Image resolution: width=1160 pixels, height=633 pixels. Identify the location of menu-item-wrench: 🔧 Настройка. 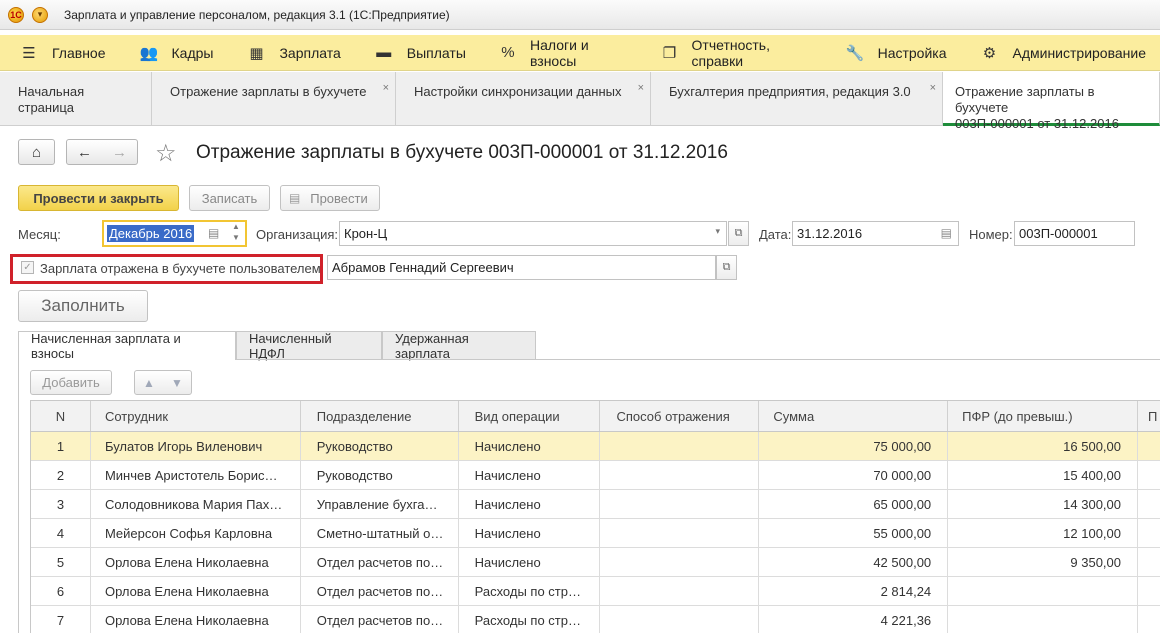
(893, 53).